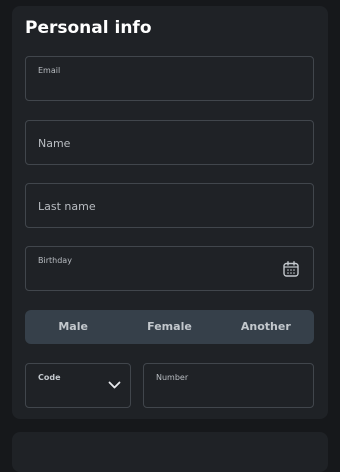 Image resolution: width=340 pixels, height=472 pixels. I want to click on phone-number-label: Number, so click(172, 377).